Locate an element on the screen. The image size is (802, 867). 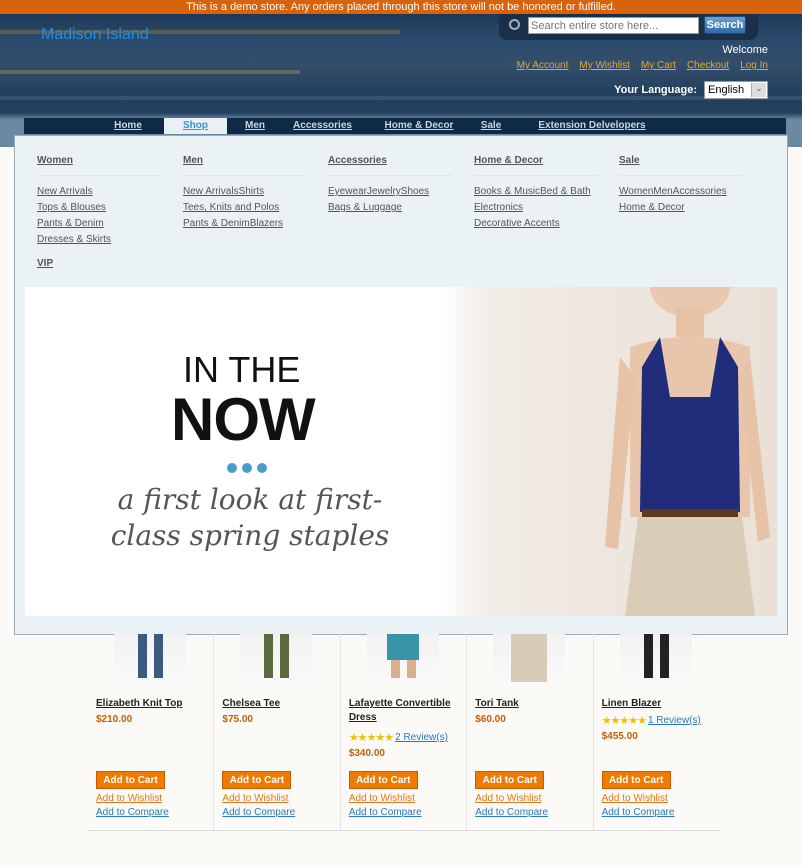
chevron-down-icon: ⌄ is located at coordinates (758, 90).